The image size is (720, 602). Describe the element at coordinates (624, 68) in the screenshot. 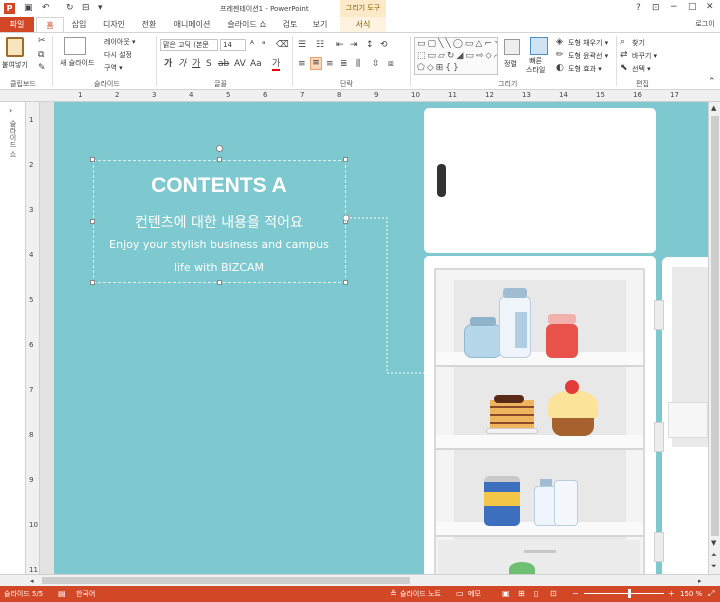

I see `select-icon: ⬉` at that location.